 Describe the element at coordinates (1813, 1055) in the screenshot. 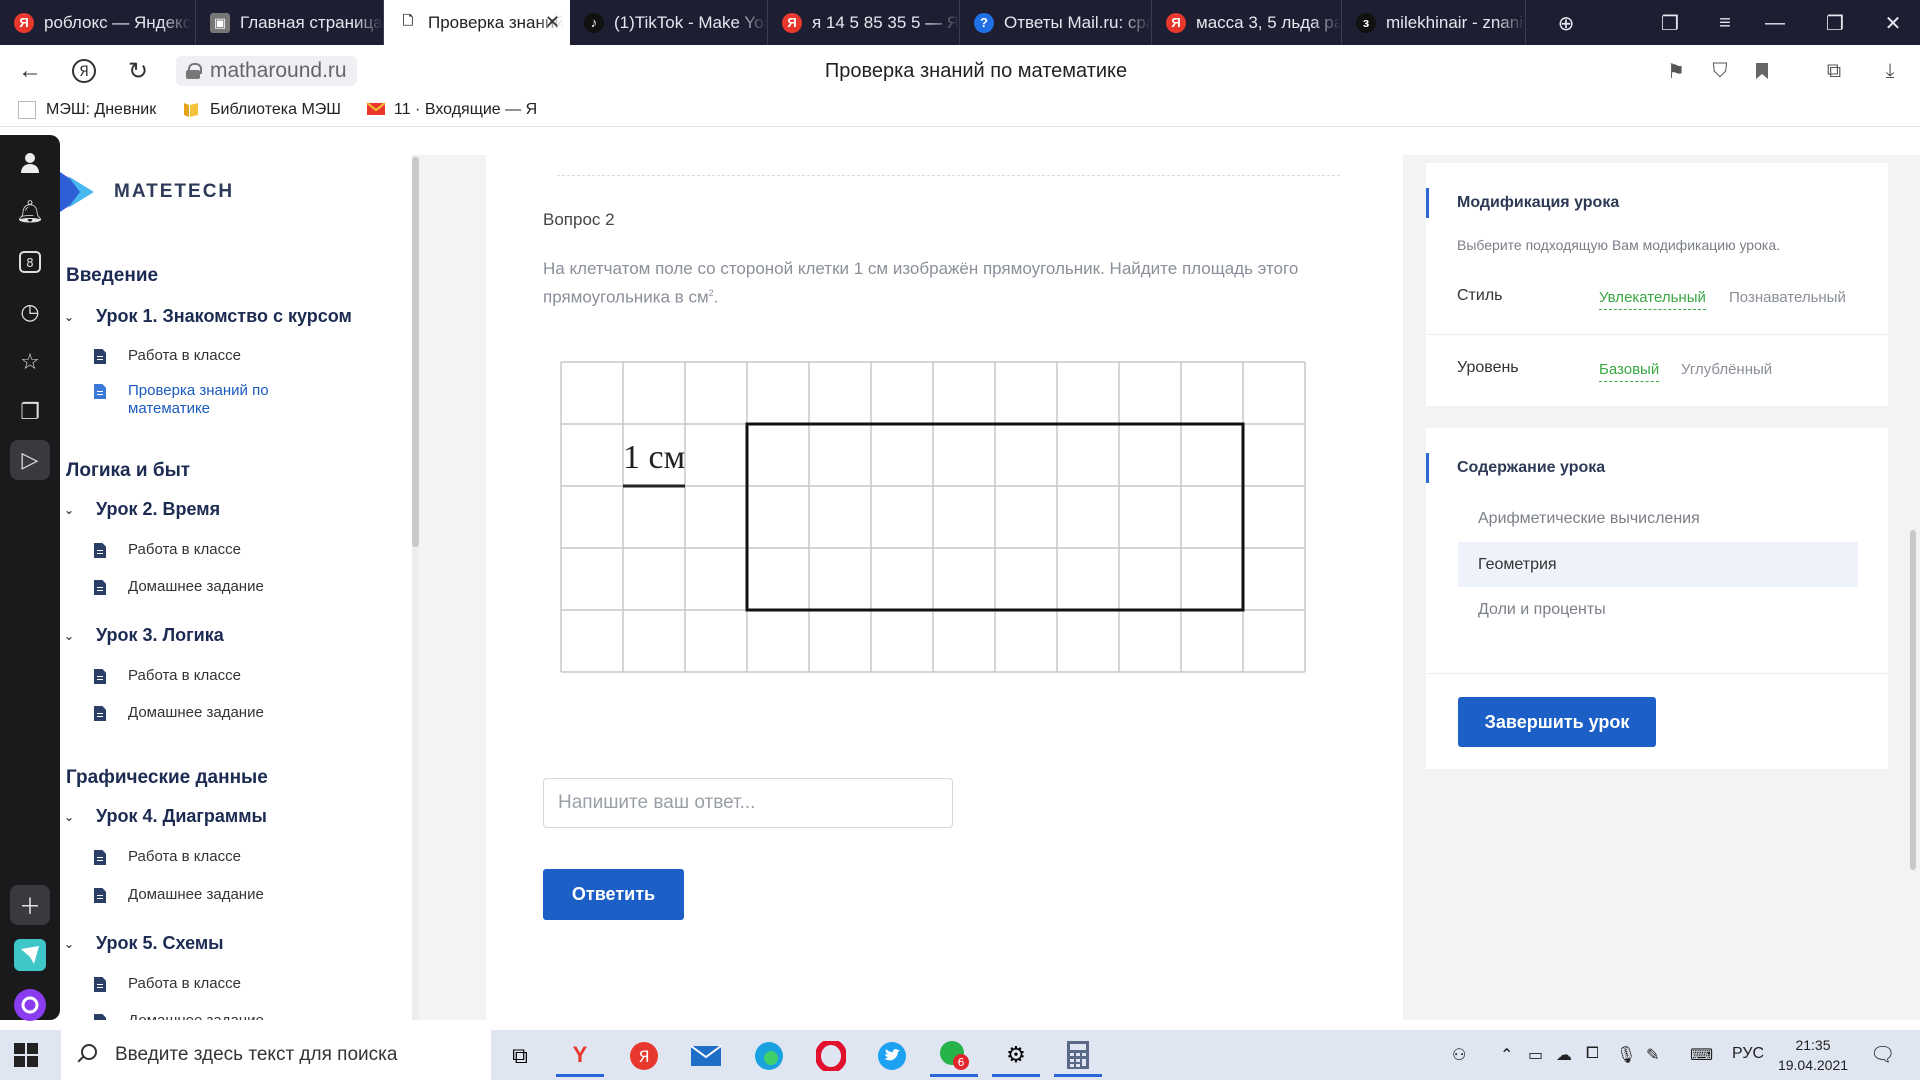

I see `clock: 21:35 19.04.2021` at that location.